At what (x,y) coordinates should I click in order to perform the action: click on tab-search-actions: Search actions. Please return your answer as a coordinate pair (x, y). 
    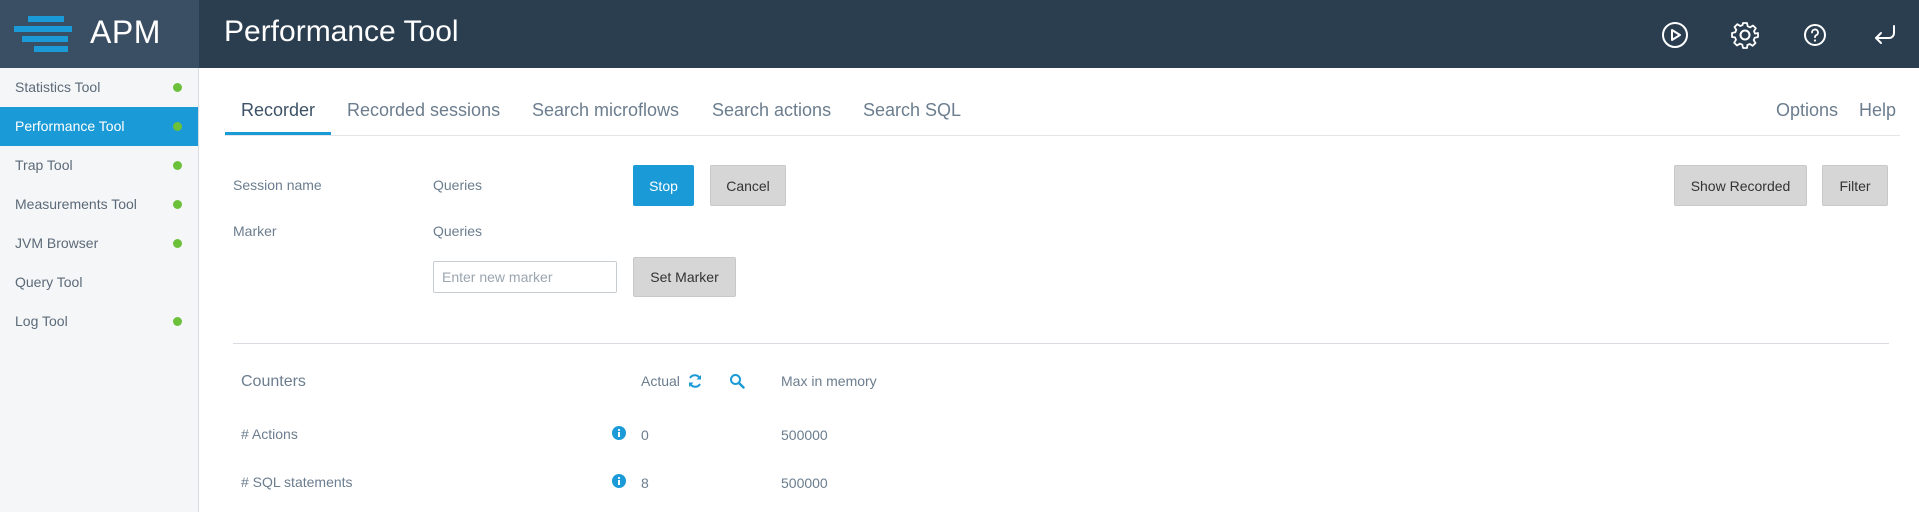
    Looking at the image, I should click on (771, 110).